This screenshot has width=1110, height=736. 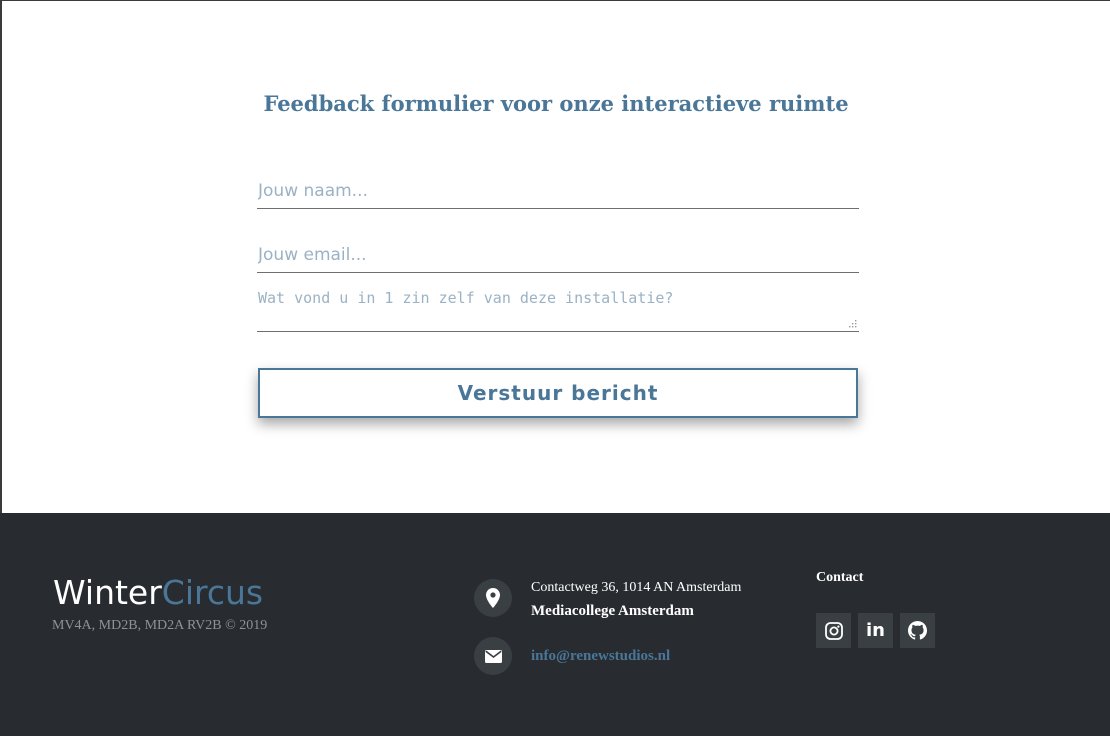 I want to click on logo: WinterCircus, so click(x=158, y=593).